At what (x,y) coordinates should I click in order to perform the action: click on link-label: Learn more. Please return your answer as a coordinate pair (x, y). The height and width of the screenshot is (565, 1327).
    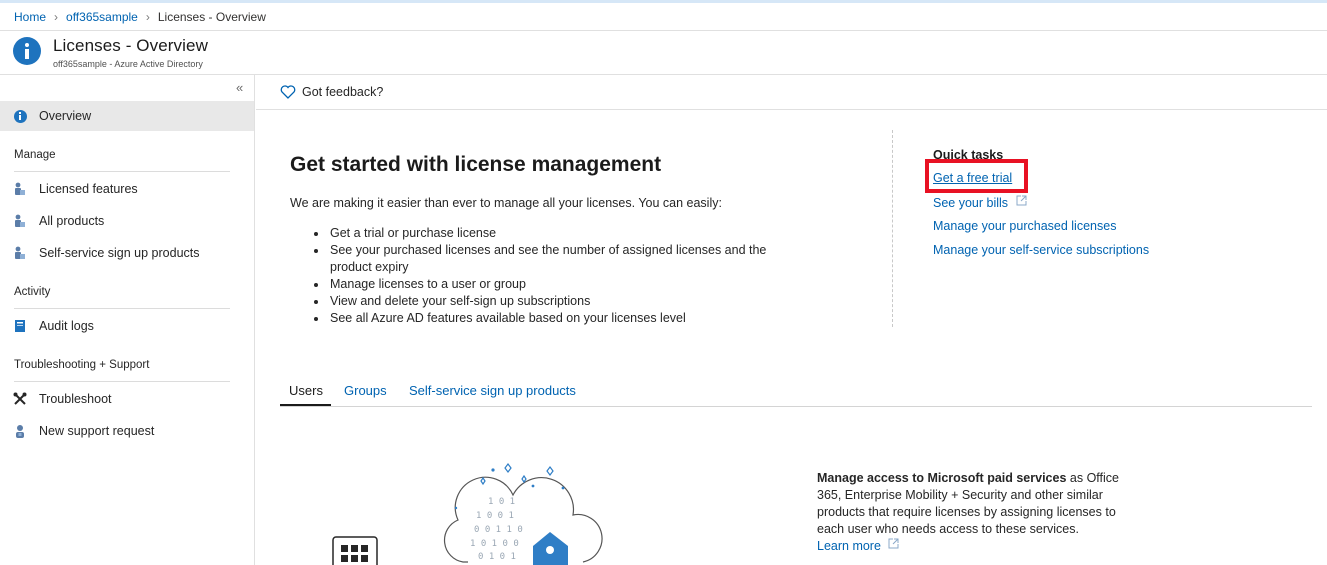
    Looking at the image, I should click on (849, 546).